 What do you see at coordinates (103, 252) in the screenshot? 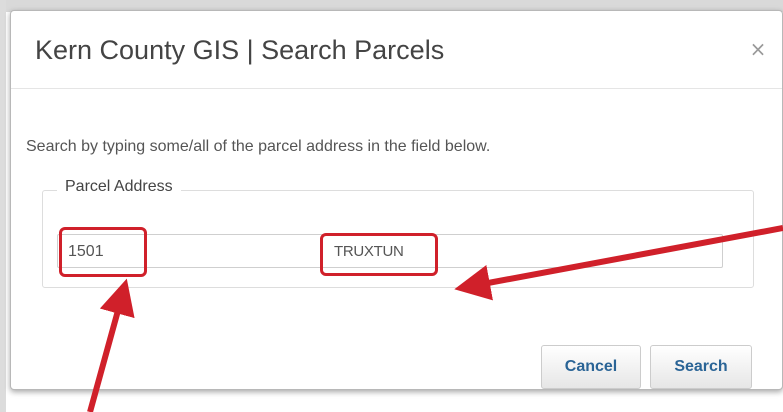
I see `highlight-box-number` at bounding box center [103, 252].